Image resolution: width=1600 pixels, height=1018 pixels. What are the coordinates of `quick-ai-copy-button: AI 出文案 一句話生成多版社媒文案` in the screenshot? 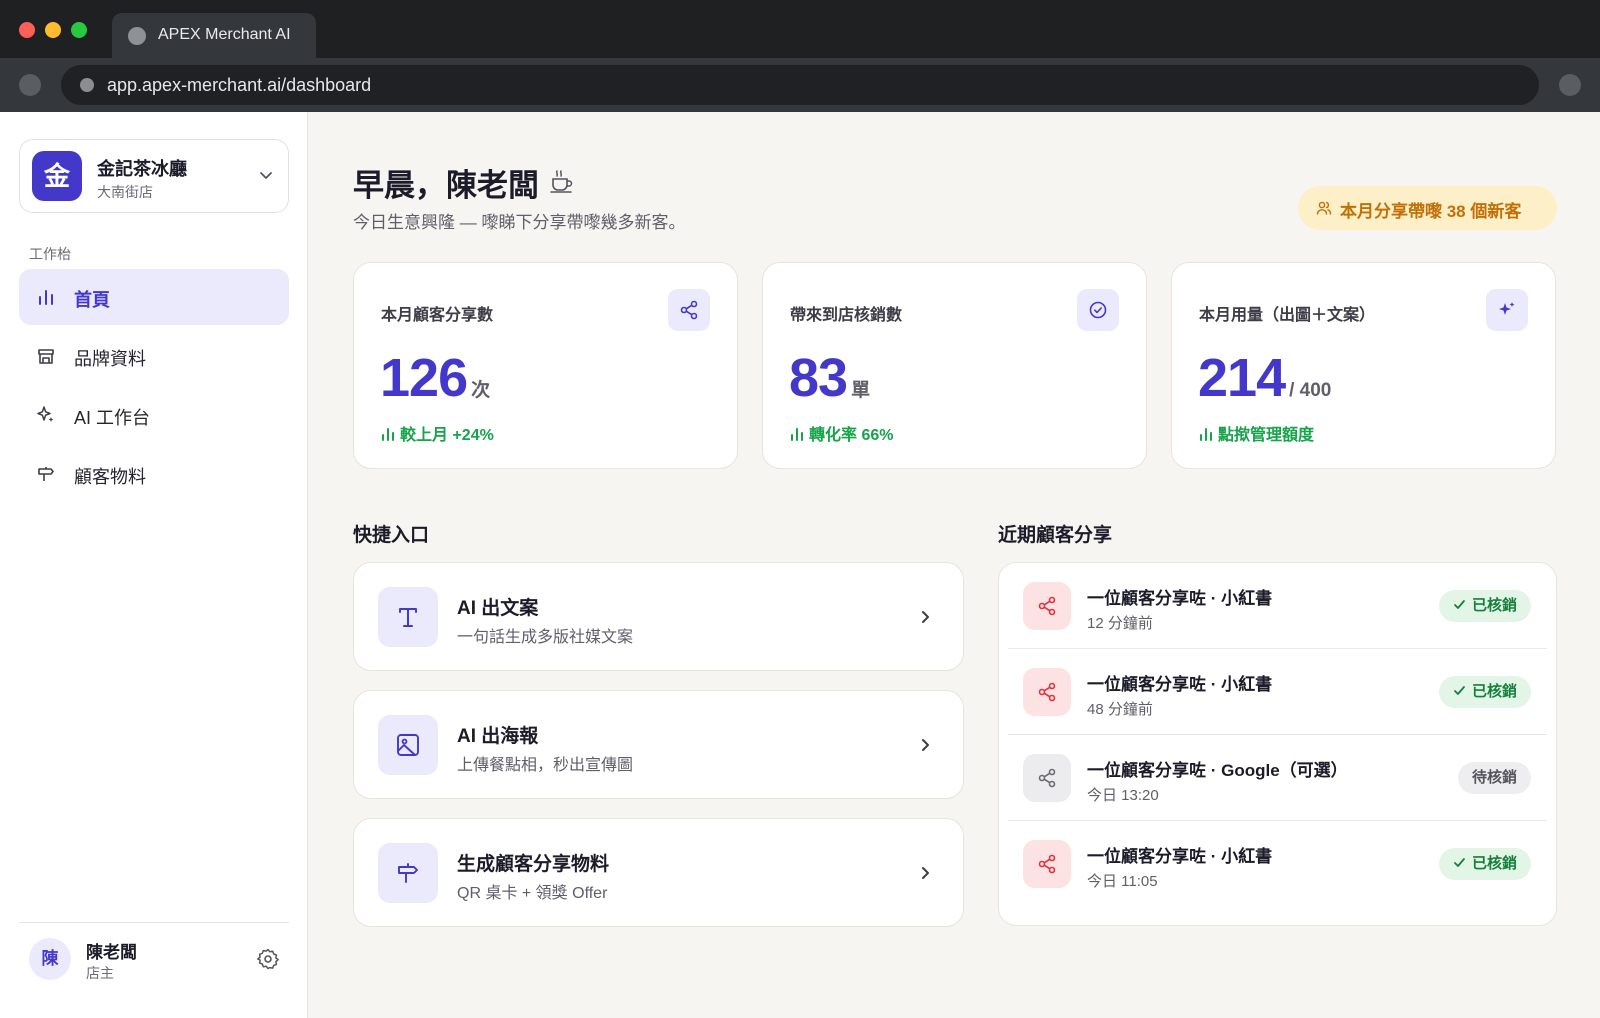 It's located at (658, 616).